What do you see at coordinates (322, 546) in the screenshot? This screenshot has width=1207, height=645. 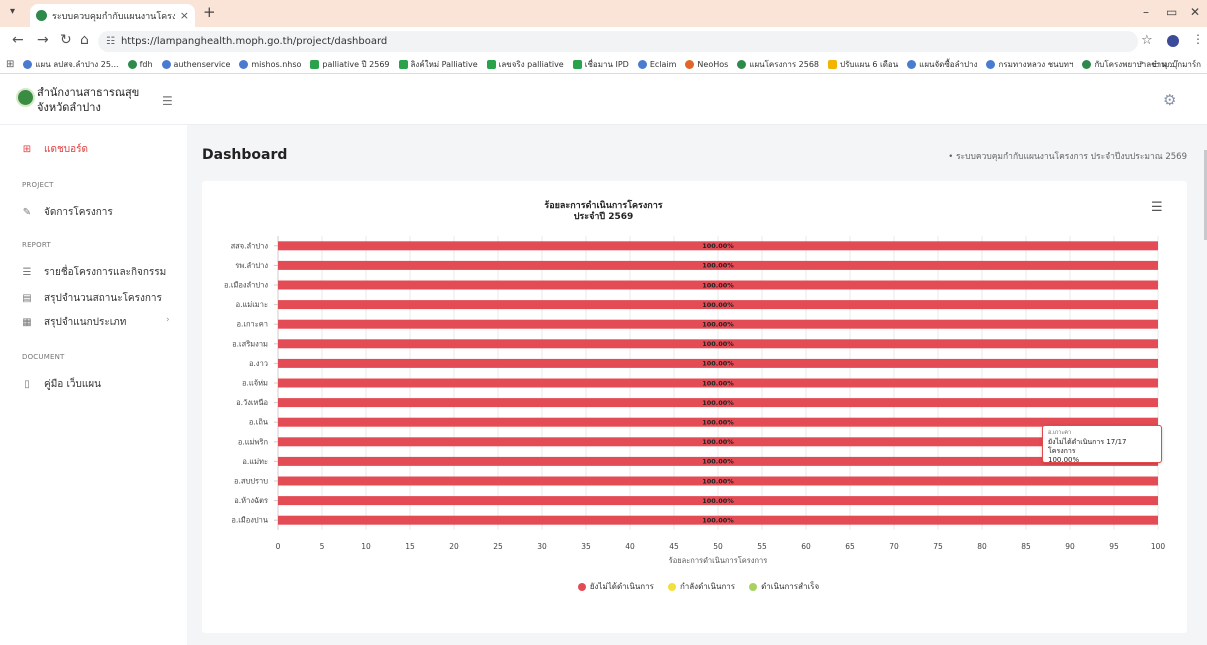 I see `x-tick-label: 5` at bounding box center [322, 546].